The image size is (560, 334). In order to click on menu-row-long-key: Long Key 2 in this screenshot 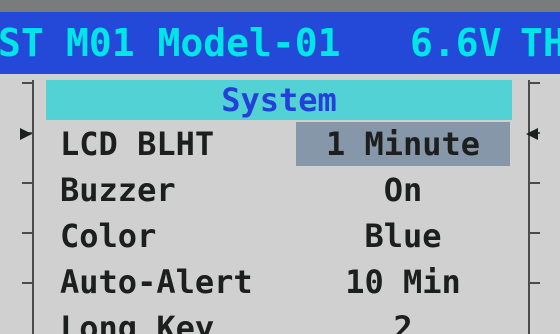, I will do `click(279, 320)`.